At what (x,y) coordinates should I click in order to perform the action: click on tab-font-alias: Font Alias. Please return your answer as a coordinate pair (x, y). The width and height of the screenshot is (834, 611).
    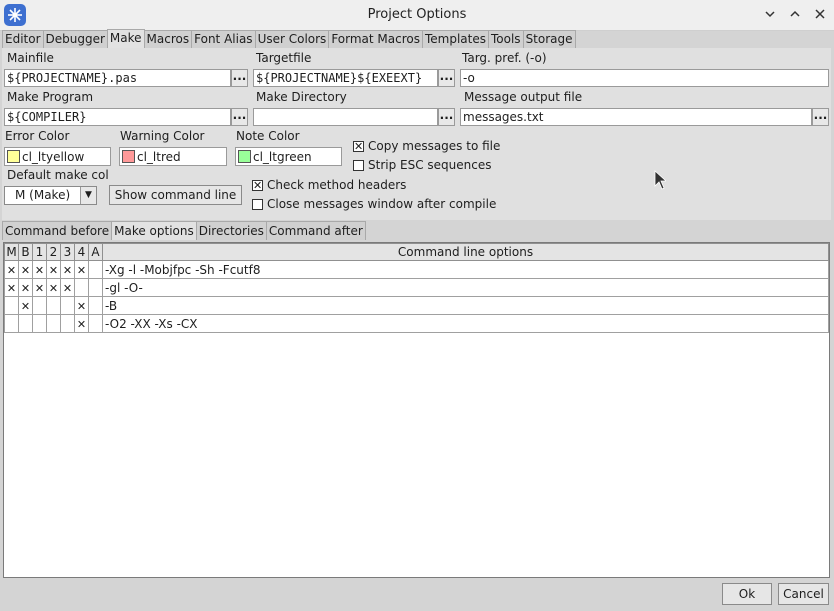
    Looking at the image, I should click on (223, 39).